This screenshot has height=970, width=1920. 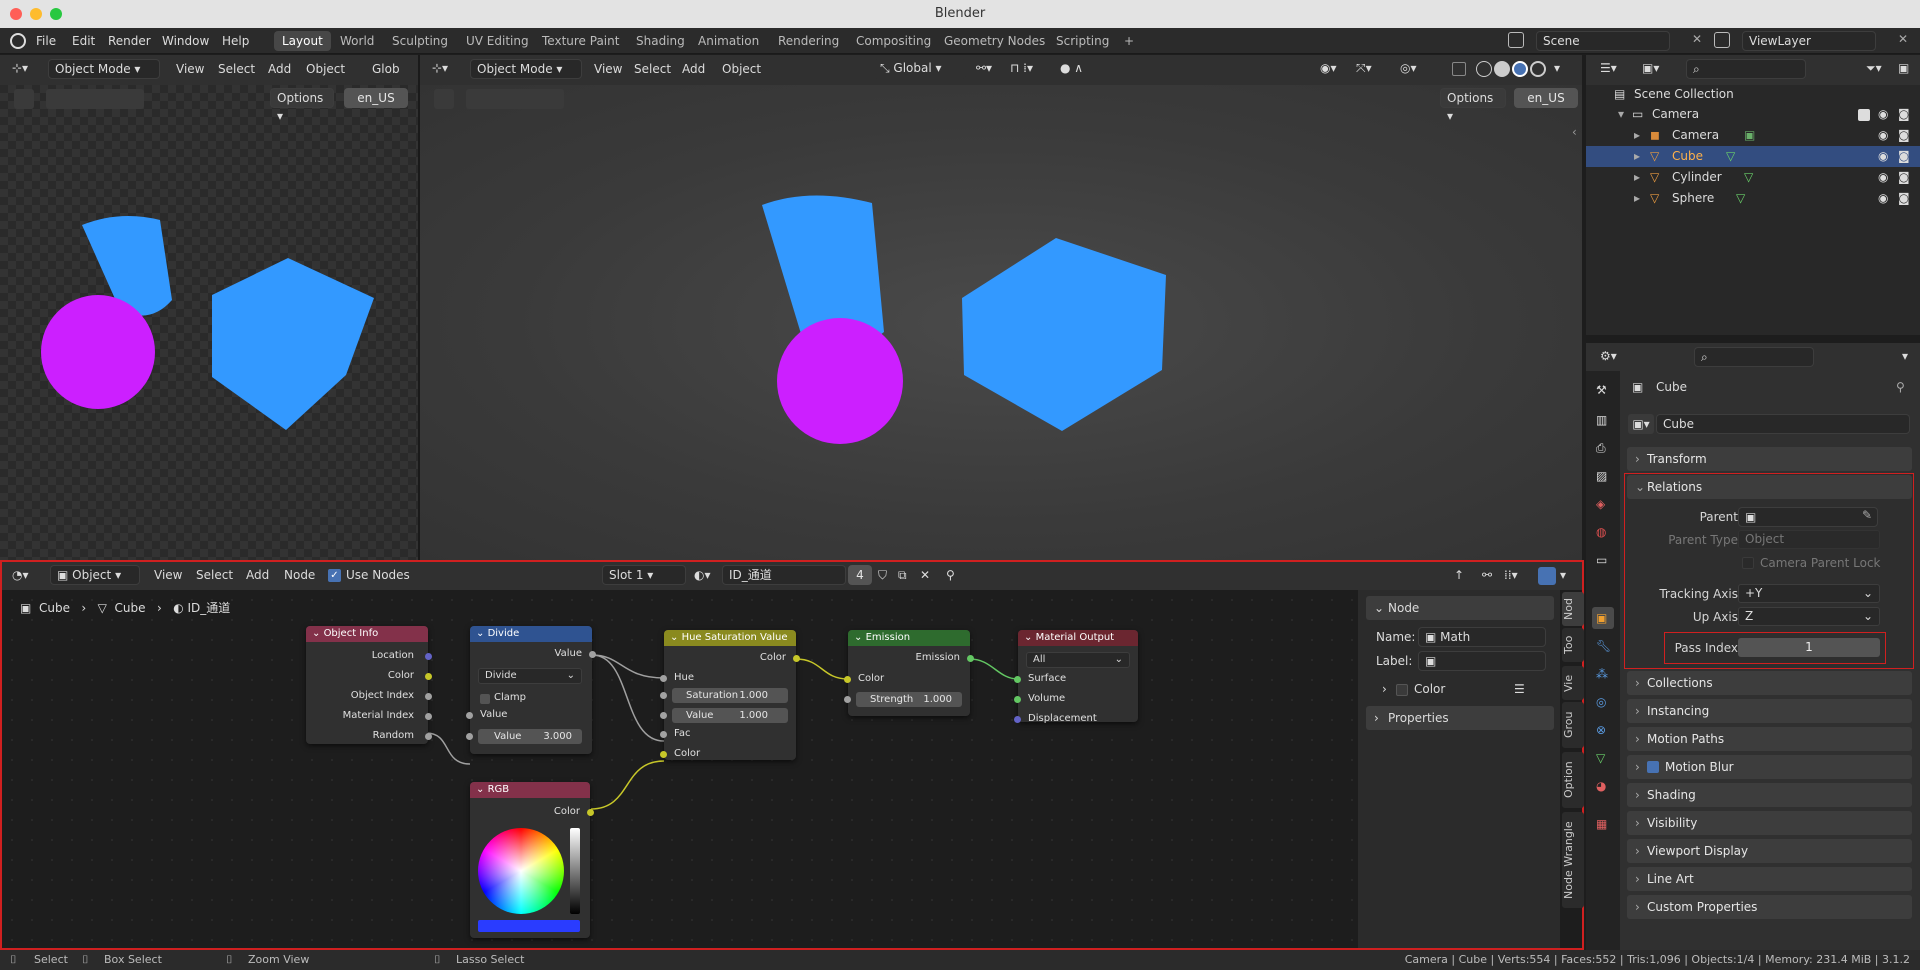 I want to click on visibility-icon: ◉▾, so click(x=1328, y=68).